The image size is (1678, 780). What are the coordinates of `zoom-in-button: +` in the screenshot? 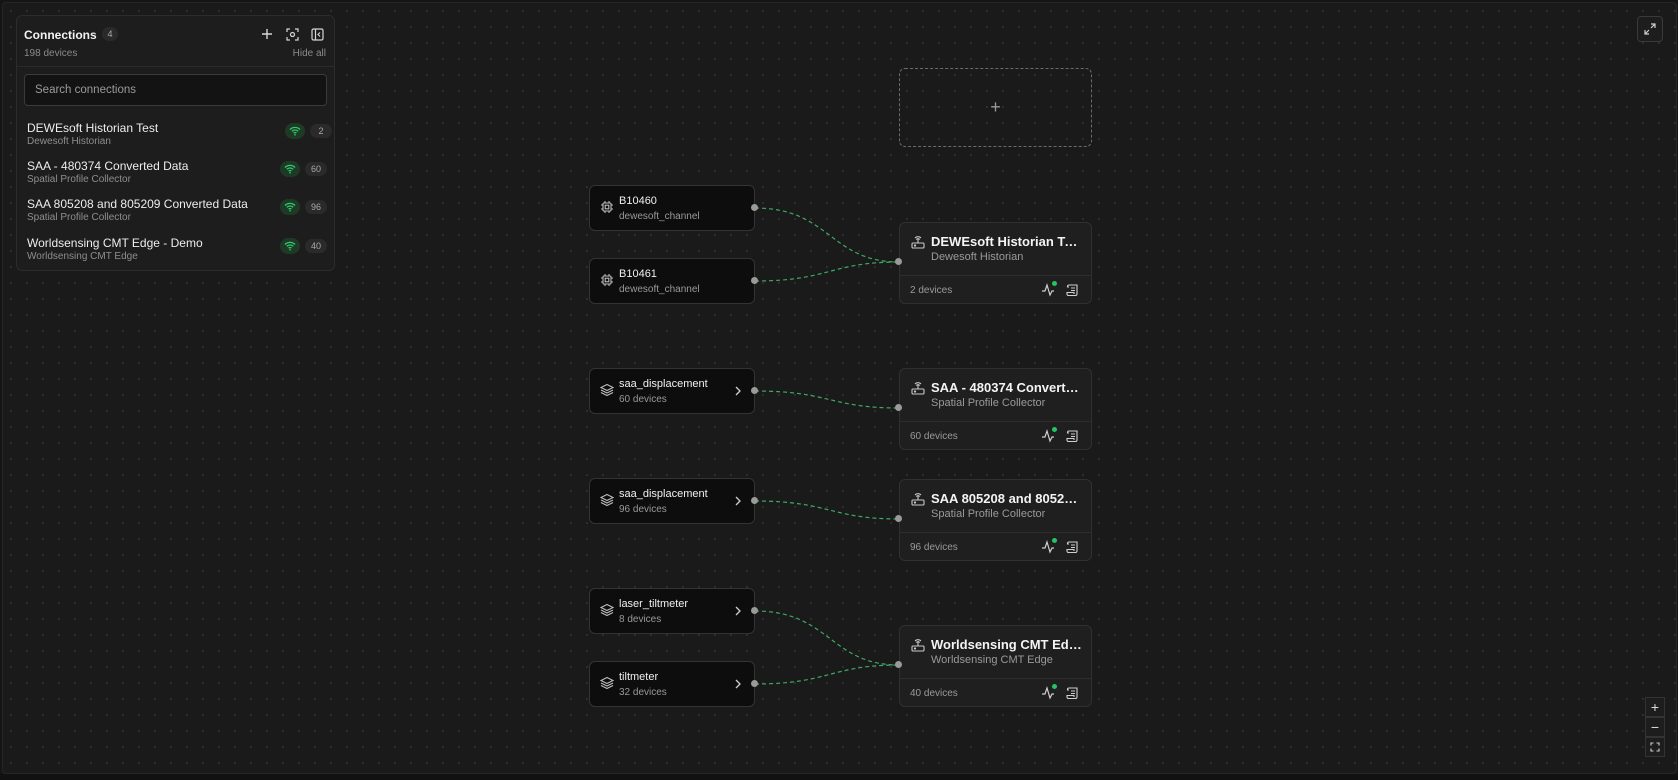 It's located at (1655, 707).